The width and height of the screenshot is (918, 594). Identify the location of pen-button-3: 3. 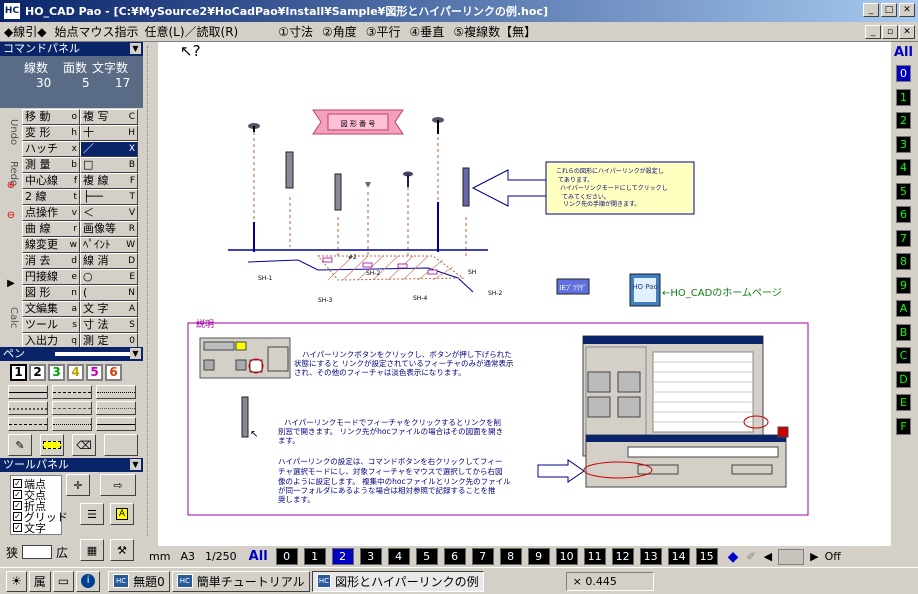
(56, 372).